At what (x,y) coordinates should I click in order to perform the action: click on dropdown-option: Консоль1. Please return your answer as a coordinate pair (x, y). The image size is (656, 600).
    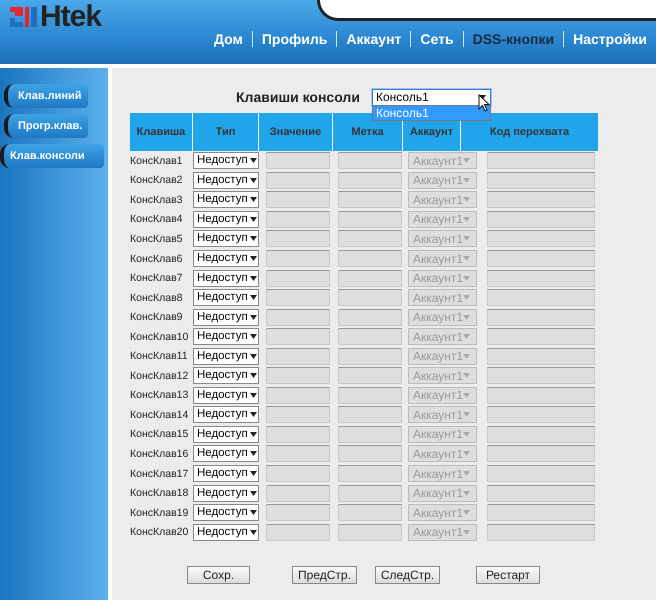
    Looking at the image, I should click on (431, 113).